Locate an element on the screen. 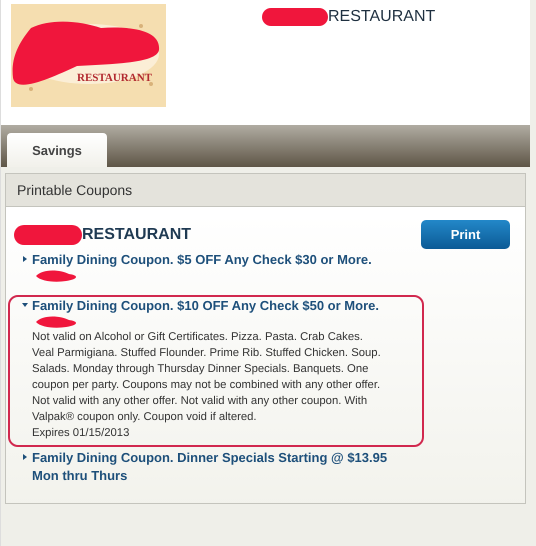  coupon-link: Family Dining Coupon. $10 OFF Any Check $50 or More. is located at coordinates (205, 306).